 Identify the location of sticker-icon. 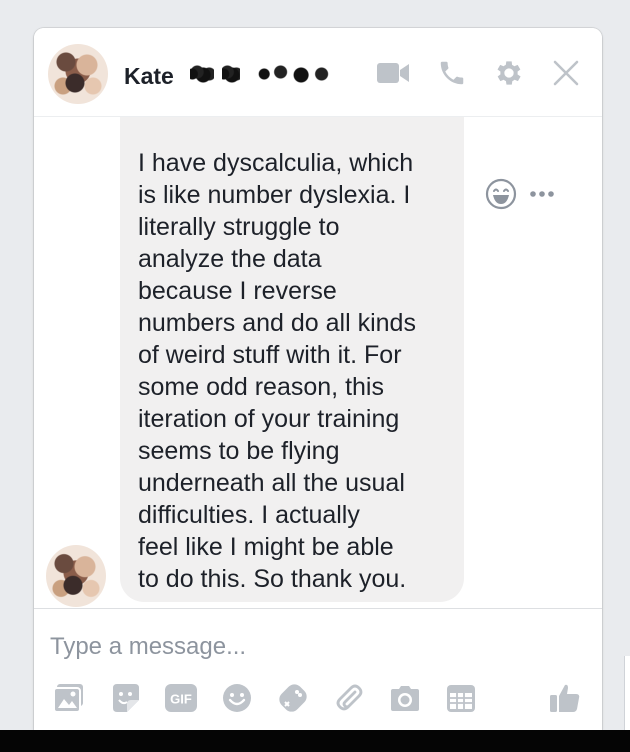
(125, 698).